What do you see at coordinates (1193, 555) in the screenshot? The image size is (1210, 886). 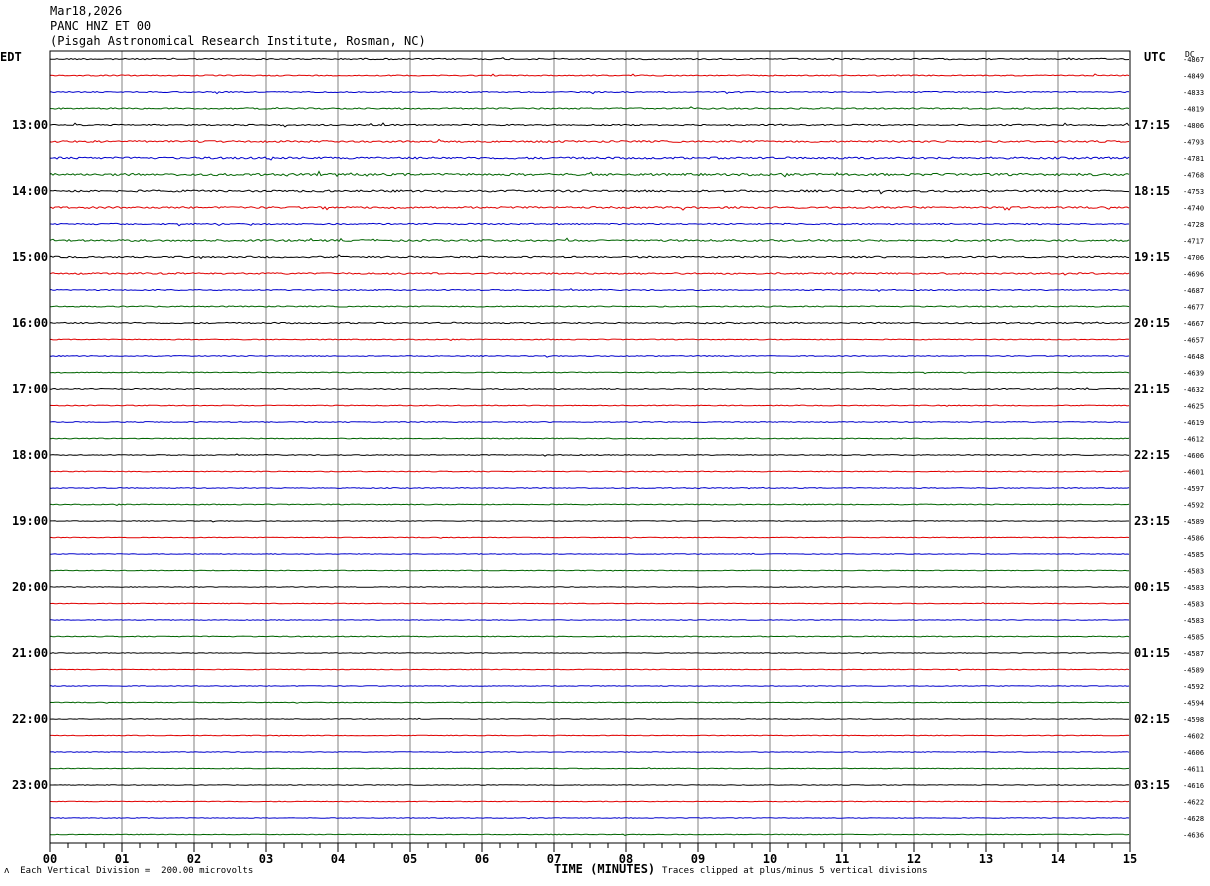 I see `dc-offset-label: -4585` at bounding box center [1193, 555].